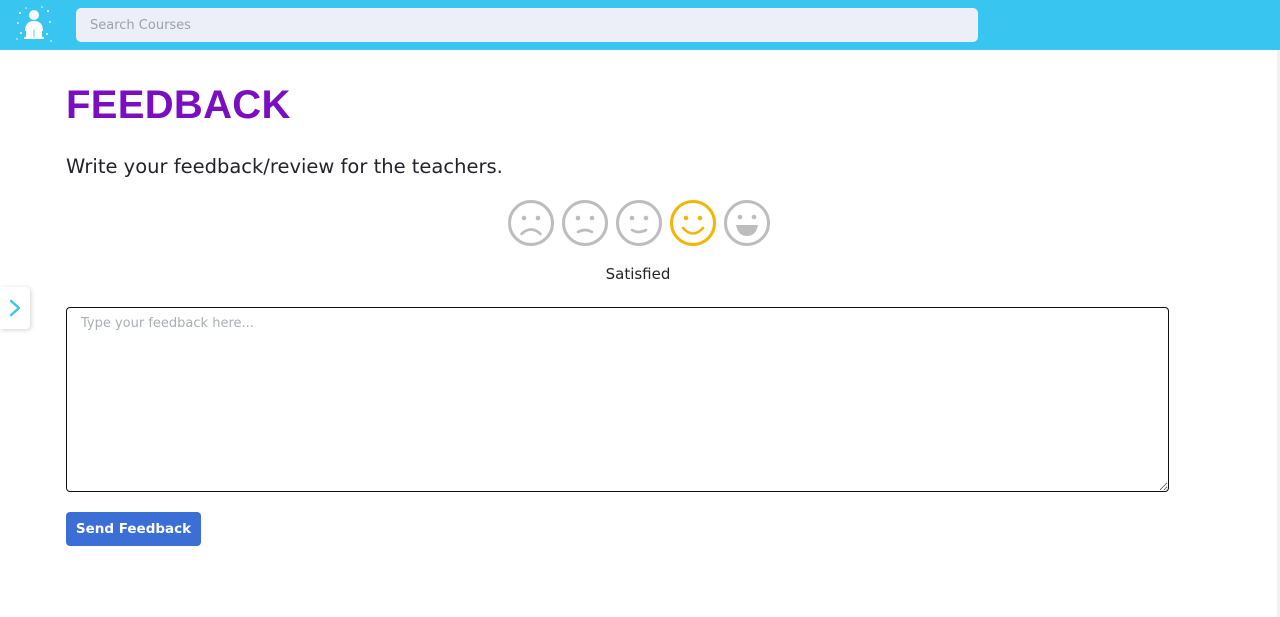  I want to click on top-navbar, so click(640, 25).